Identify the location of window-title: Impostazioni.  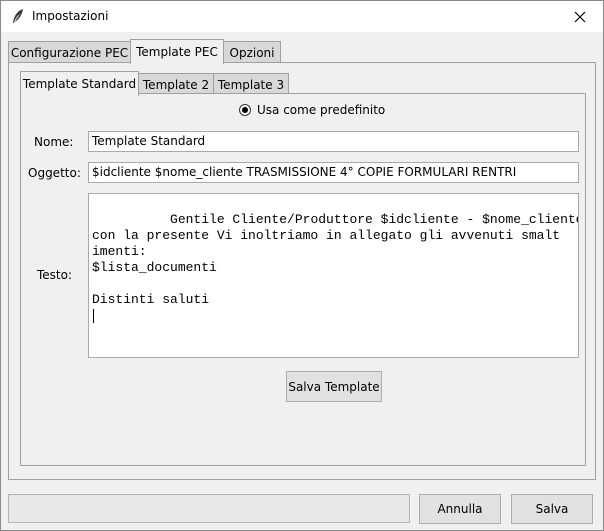
(70, 16).